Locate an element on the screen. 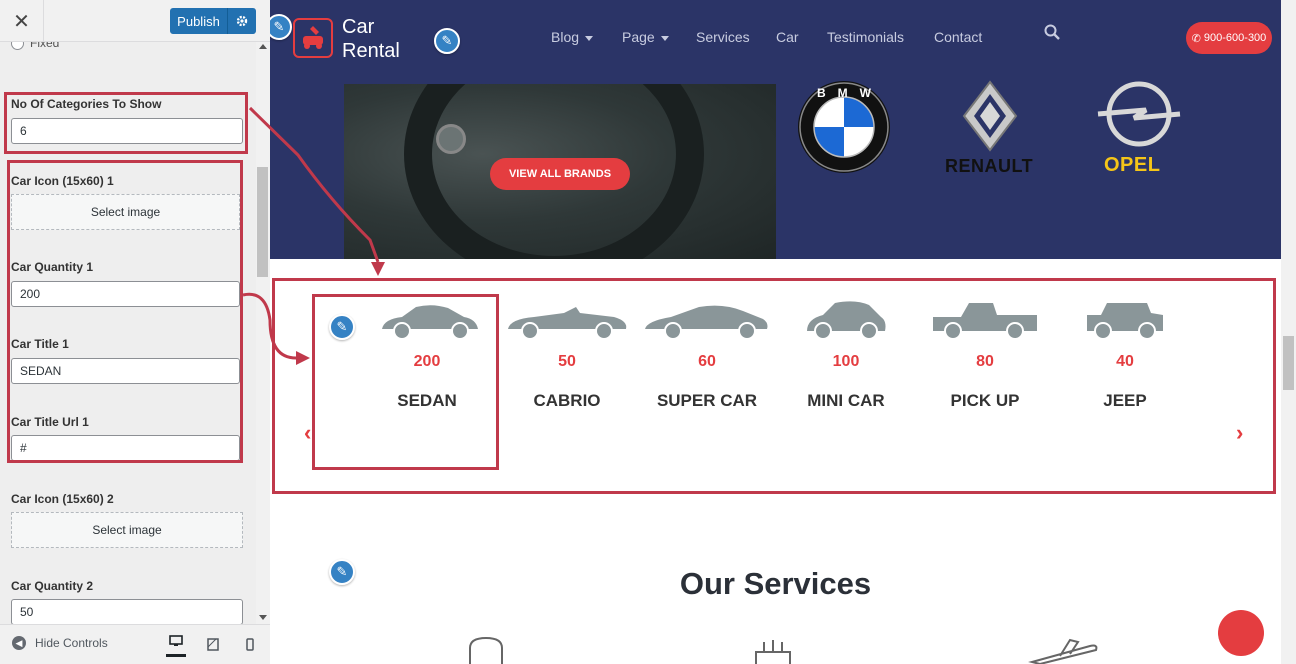 The width and height of the screenshot is (1296, 664). logo-line-2: Rental is located at coordinates (371, 51).